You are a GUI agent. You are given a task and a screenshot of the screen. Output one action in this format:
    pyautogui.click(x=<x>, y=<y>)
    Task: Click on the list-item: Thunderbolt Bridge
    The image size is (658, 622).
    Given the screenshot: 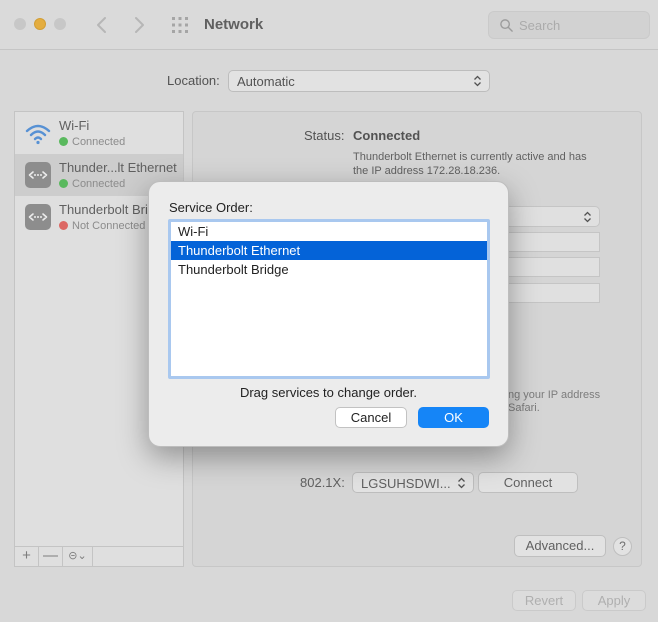 What is the action you would take?
    pyautogui.click(x=329, y=269)
    